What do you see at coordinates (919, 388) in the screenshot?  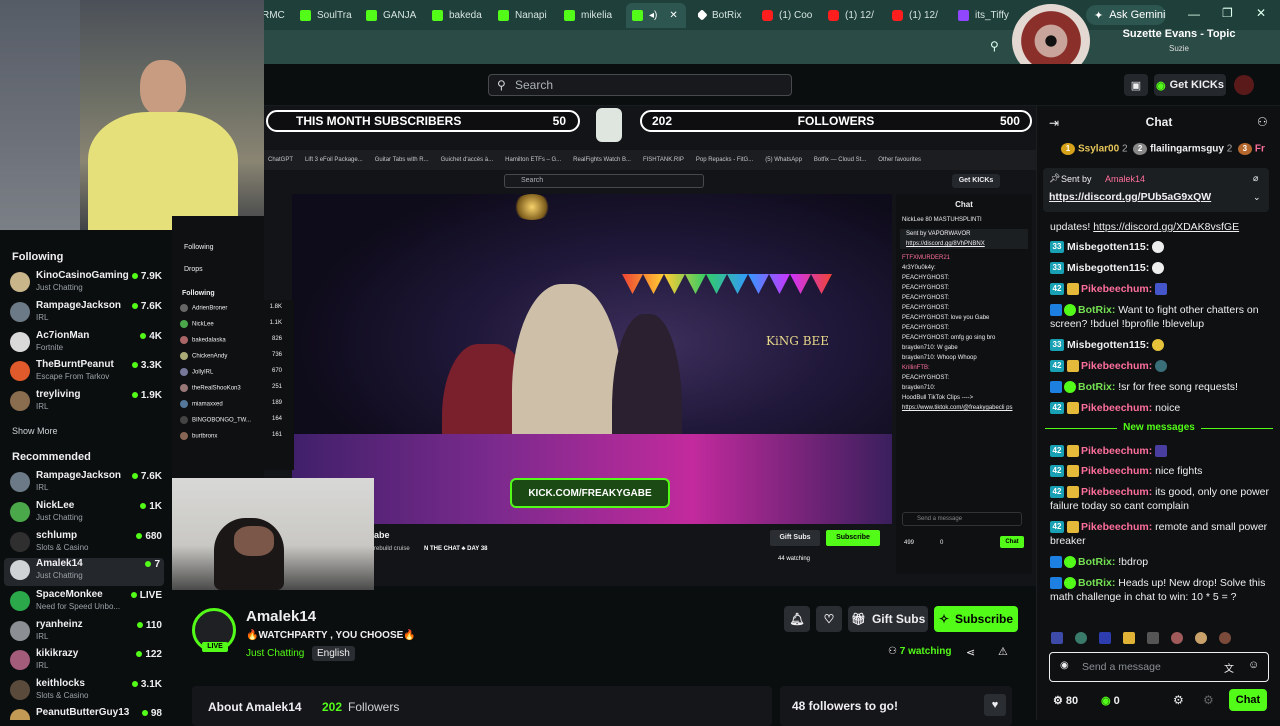 I see `inner-chat-line: brayden710:` at bounding box center [919, 388].